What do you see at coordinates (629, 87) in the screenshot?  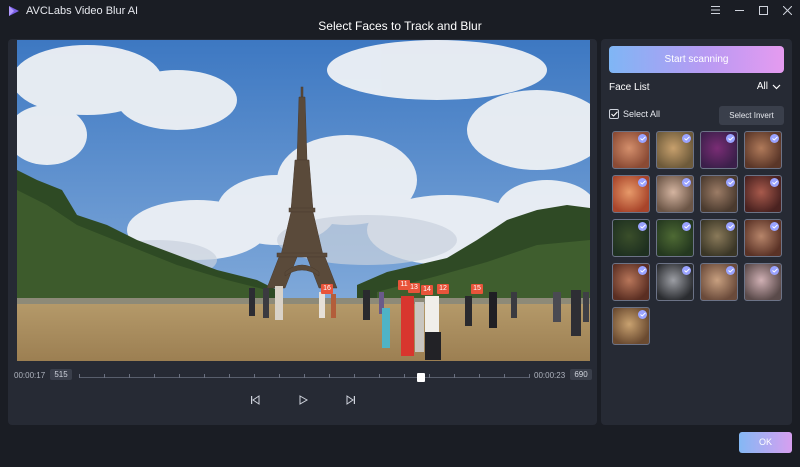 I see `face-list-label: Face List` at bounding box center [629, 87].